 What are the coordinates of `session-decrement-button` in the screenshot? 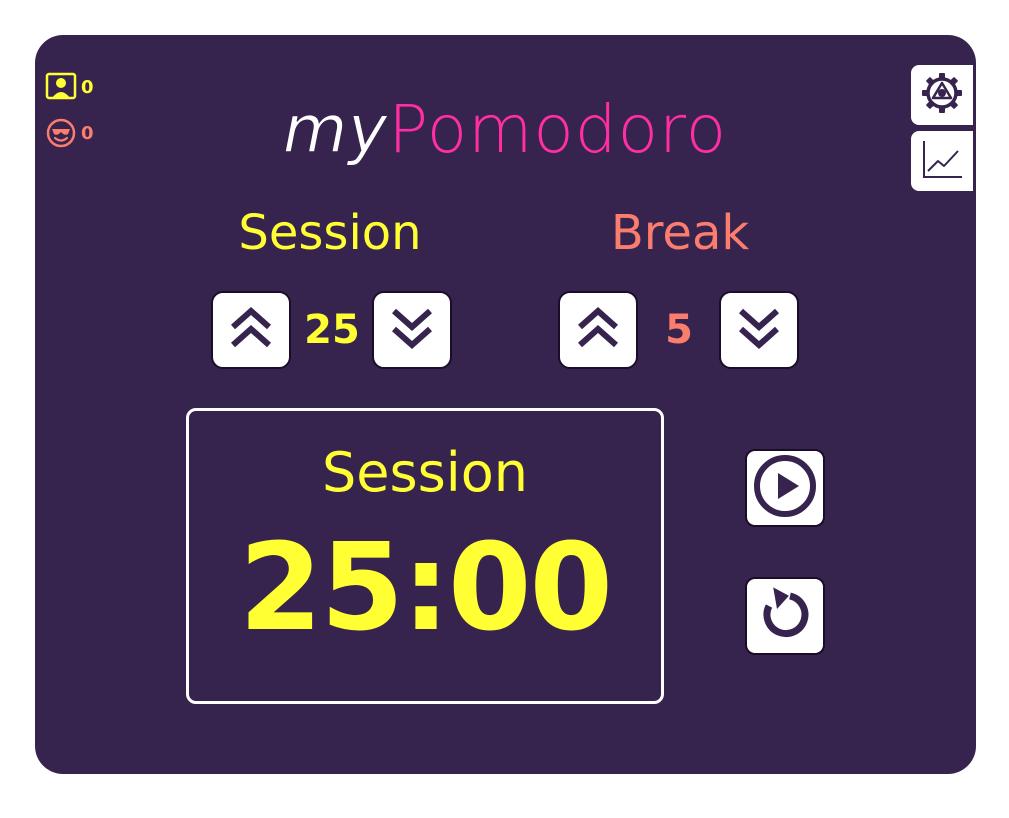 It's located at (412, 330).